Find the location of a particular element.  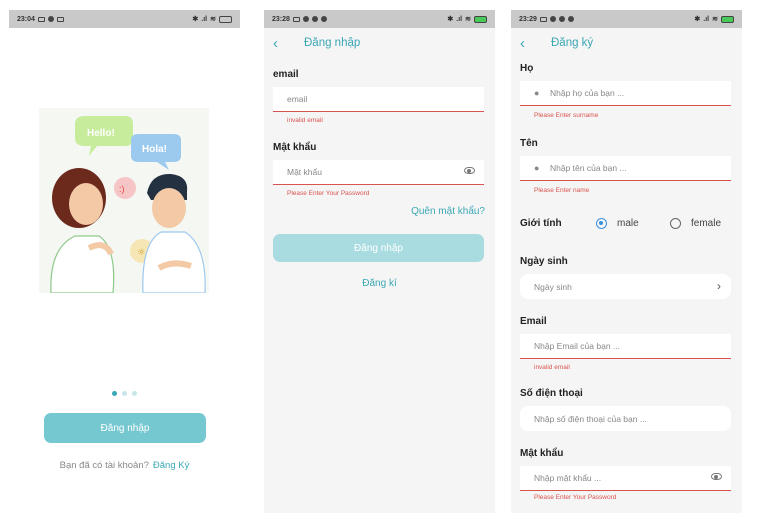

status-bar: 23:28 ✱ .ıl ≋ is located at coordinates (379, 19).